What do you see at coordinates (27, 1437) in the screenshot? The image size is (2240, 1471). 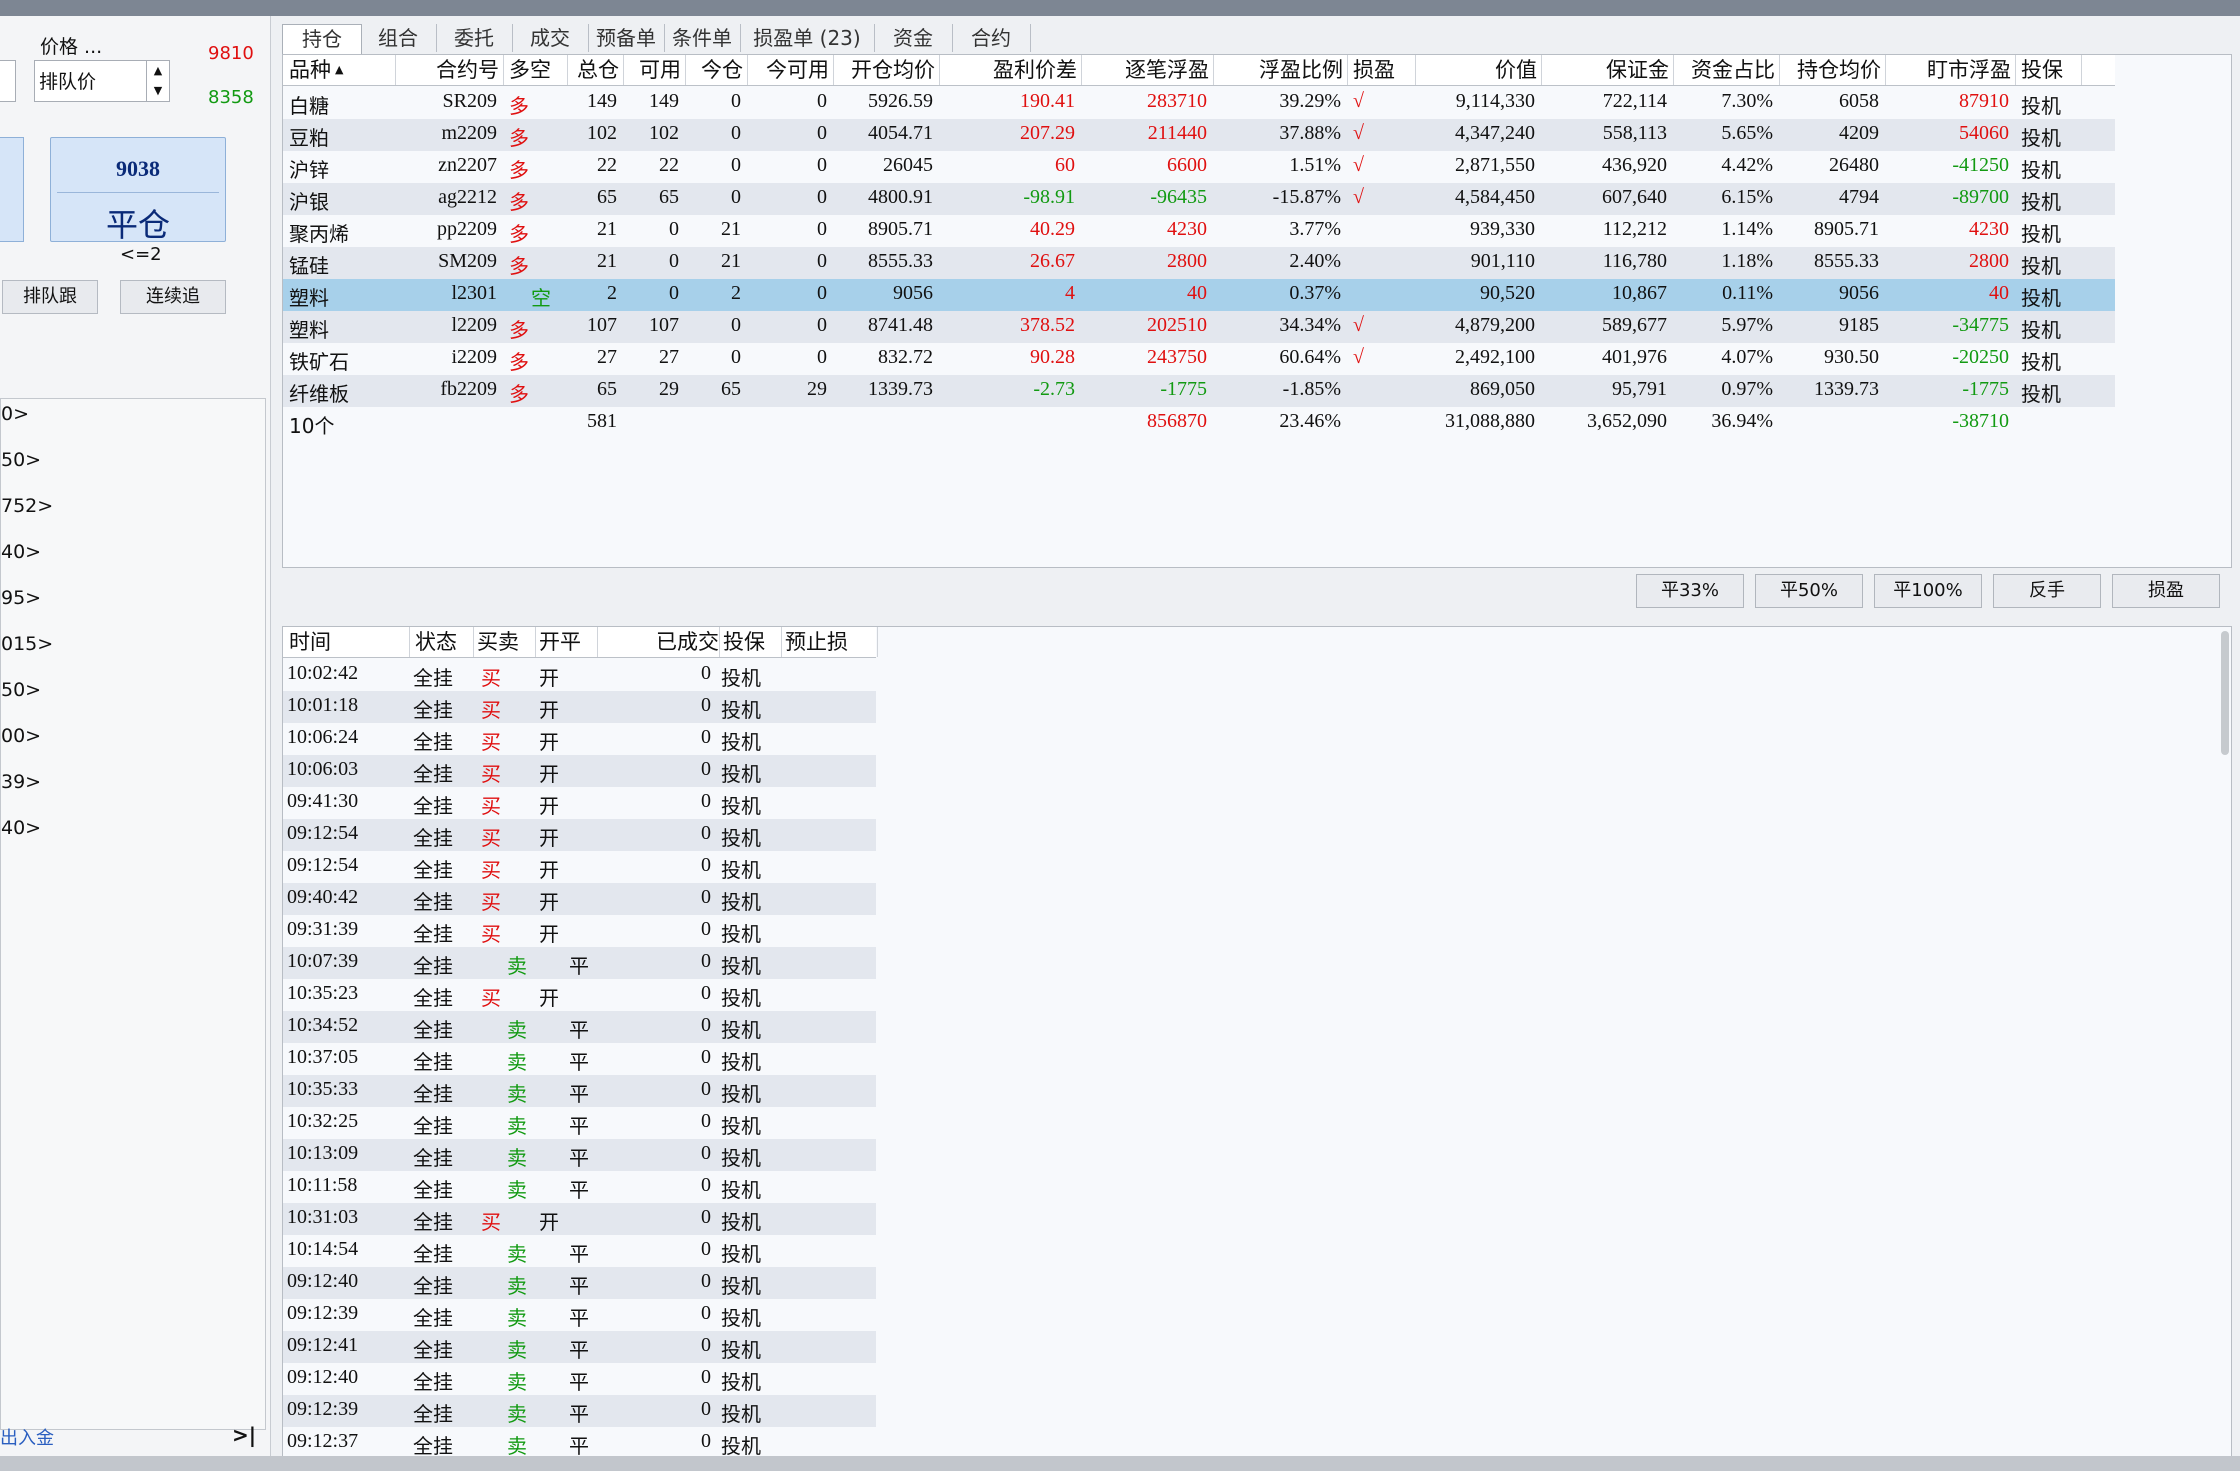 I see `deposit-withdraw-link: 出入金` at bounding box center [27, 1437].